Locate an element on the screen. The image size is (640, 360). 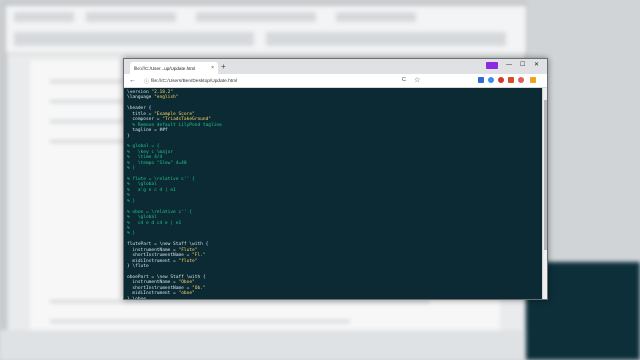
code-string: "Fl." is located at coordinates (199, 256).